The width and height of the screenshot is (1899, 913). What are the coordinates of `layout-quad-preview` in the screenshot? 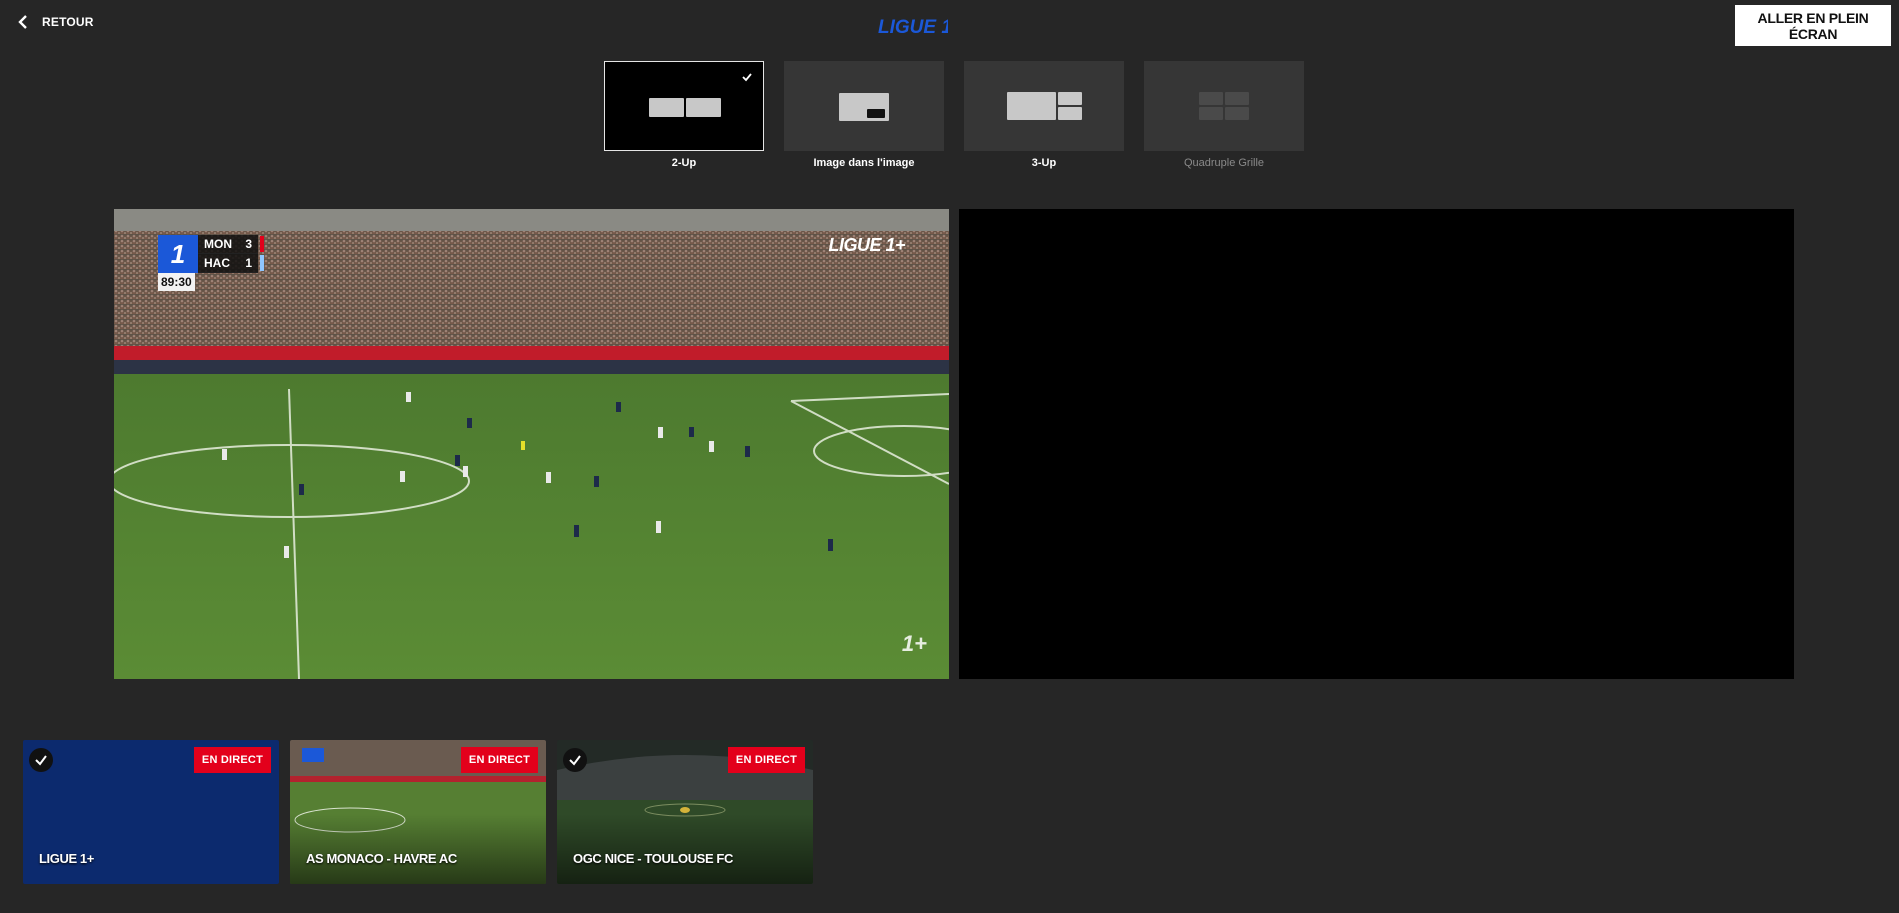 It's located at (1224, 106).